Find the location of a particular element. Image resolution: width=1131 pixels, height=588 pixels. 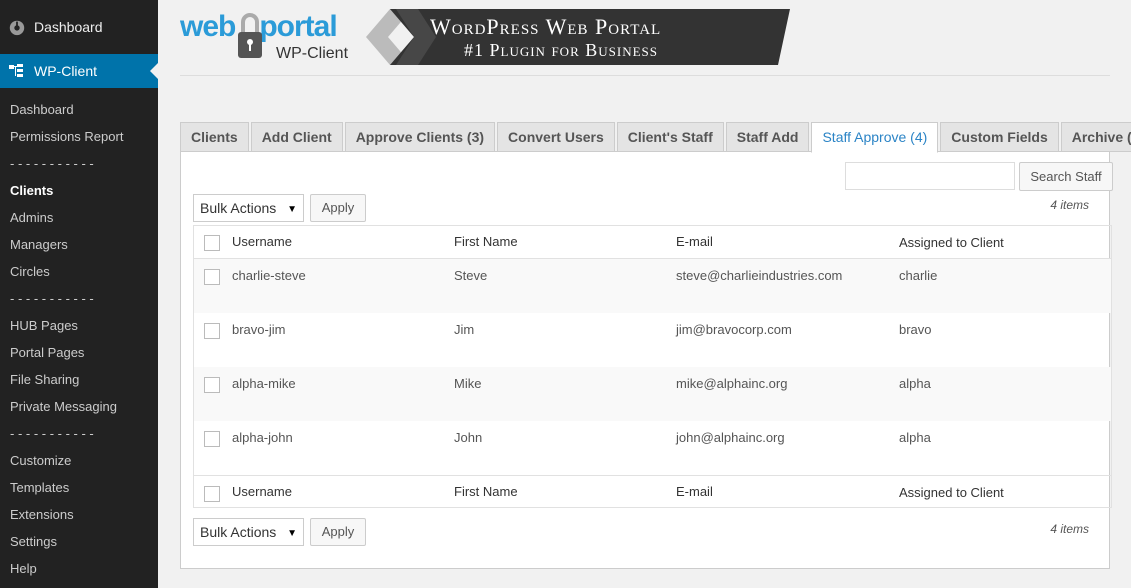

cell-email: john@alphainc.org is located at coordinates (730, 437).